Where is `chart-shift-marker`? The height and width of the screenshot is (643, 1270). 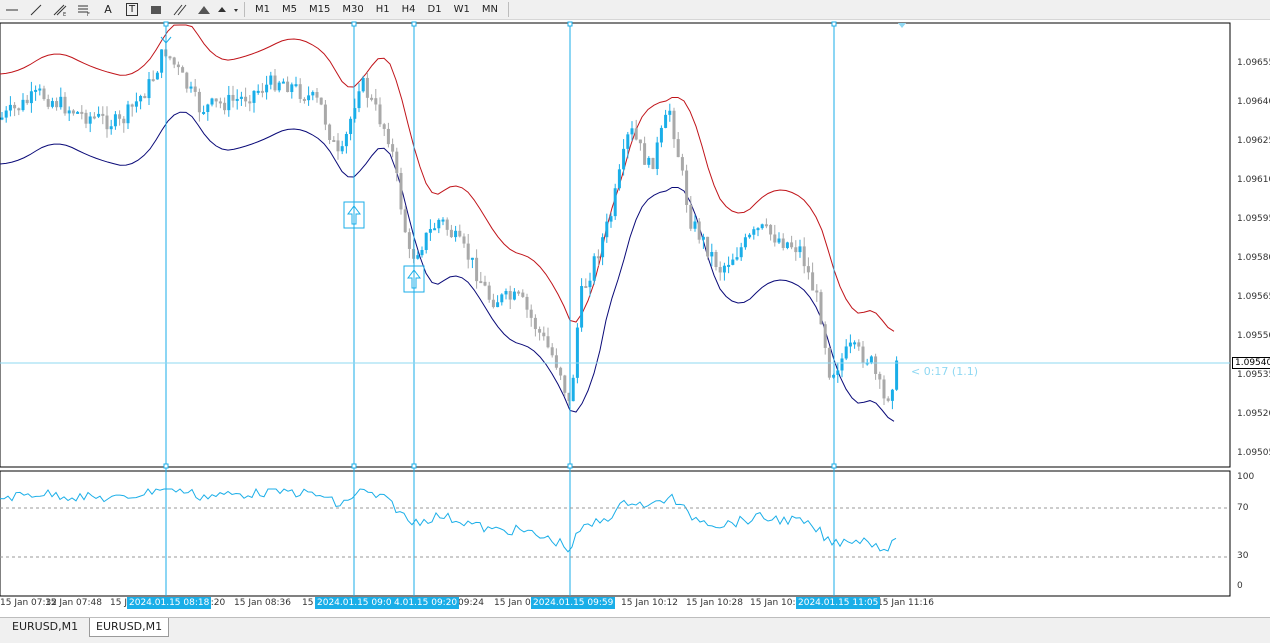
chart-shift-marker is located at coordinates (902, 25).